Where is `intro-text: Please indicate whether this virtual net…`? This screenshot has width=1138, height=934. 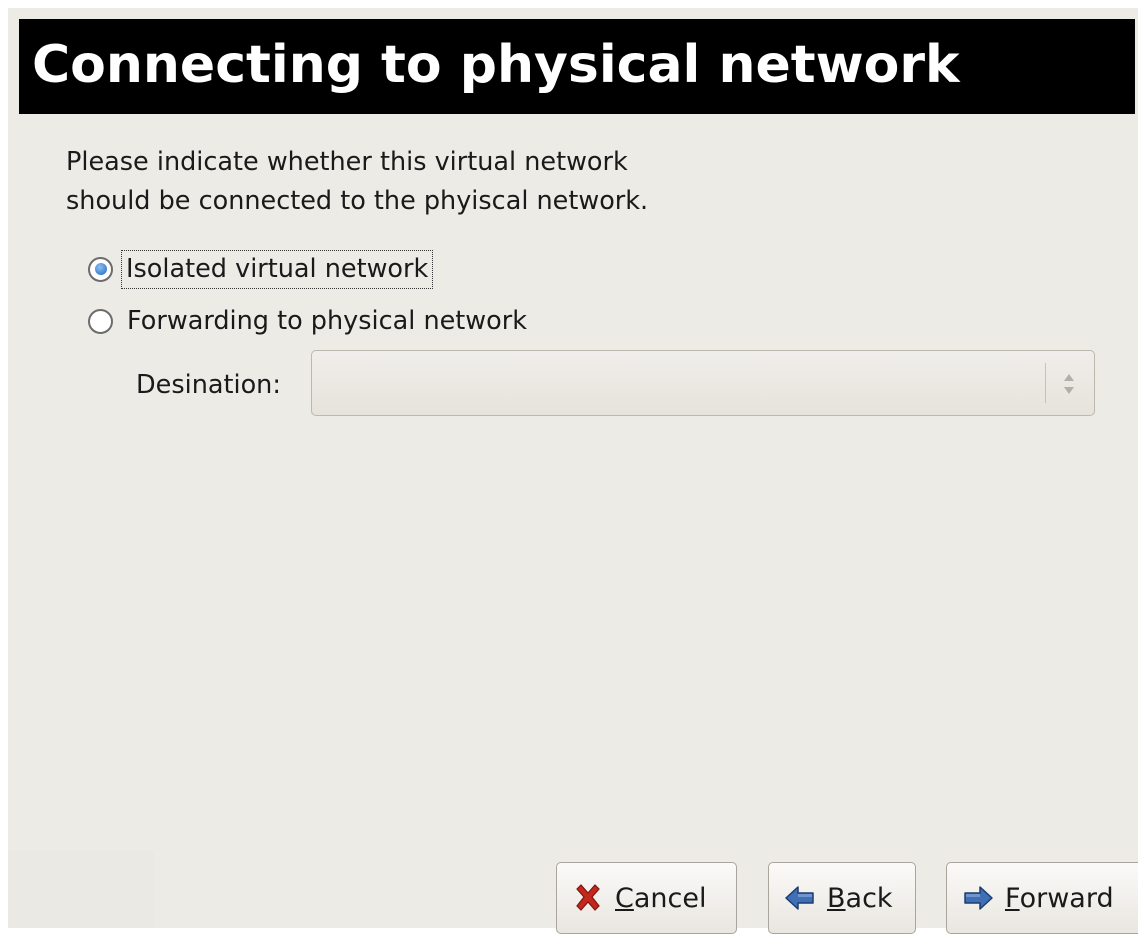 intro-text: Please indicate whether this virtual net… is located at coordinates (357, 182).